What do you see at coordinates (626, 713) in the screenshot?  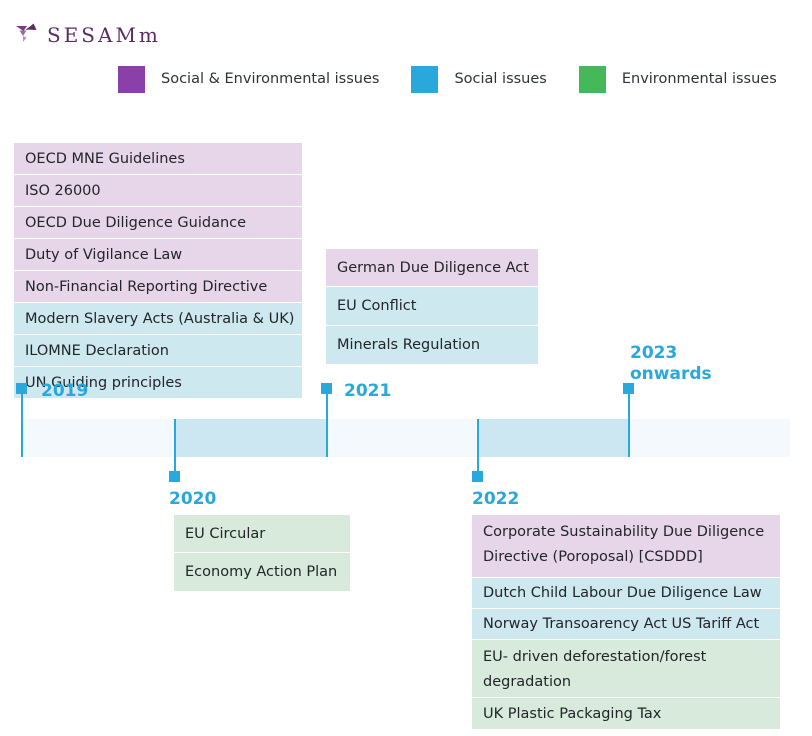 I see `event-item: UK Plastic Packaging Tax` at bounding box center [626, 713].